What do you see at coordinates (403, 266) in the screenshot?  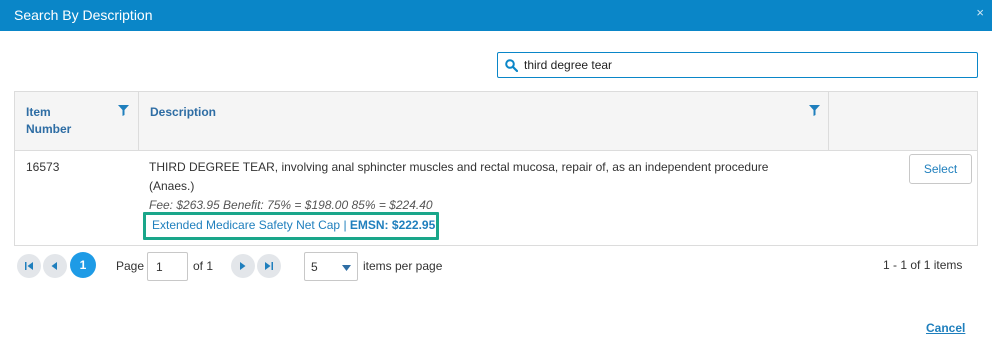 I see `items-per-page-label: items per page` at bounding box center [403, 266].